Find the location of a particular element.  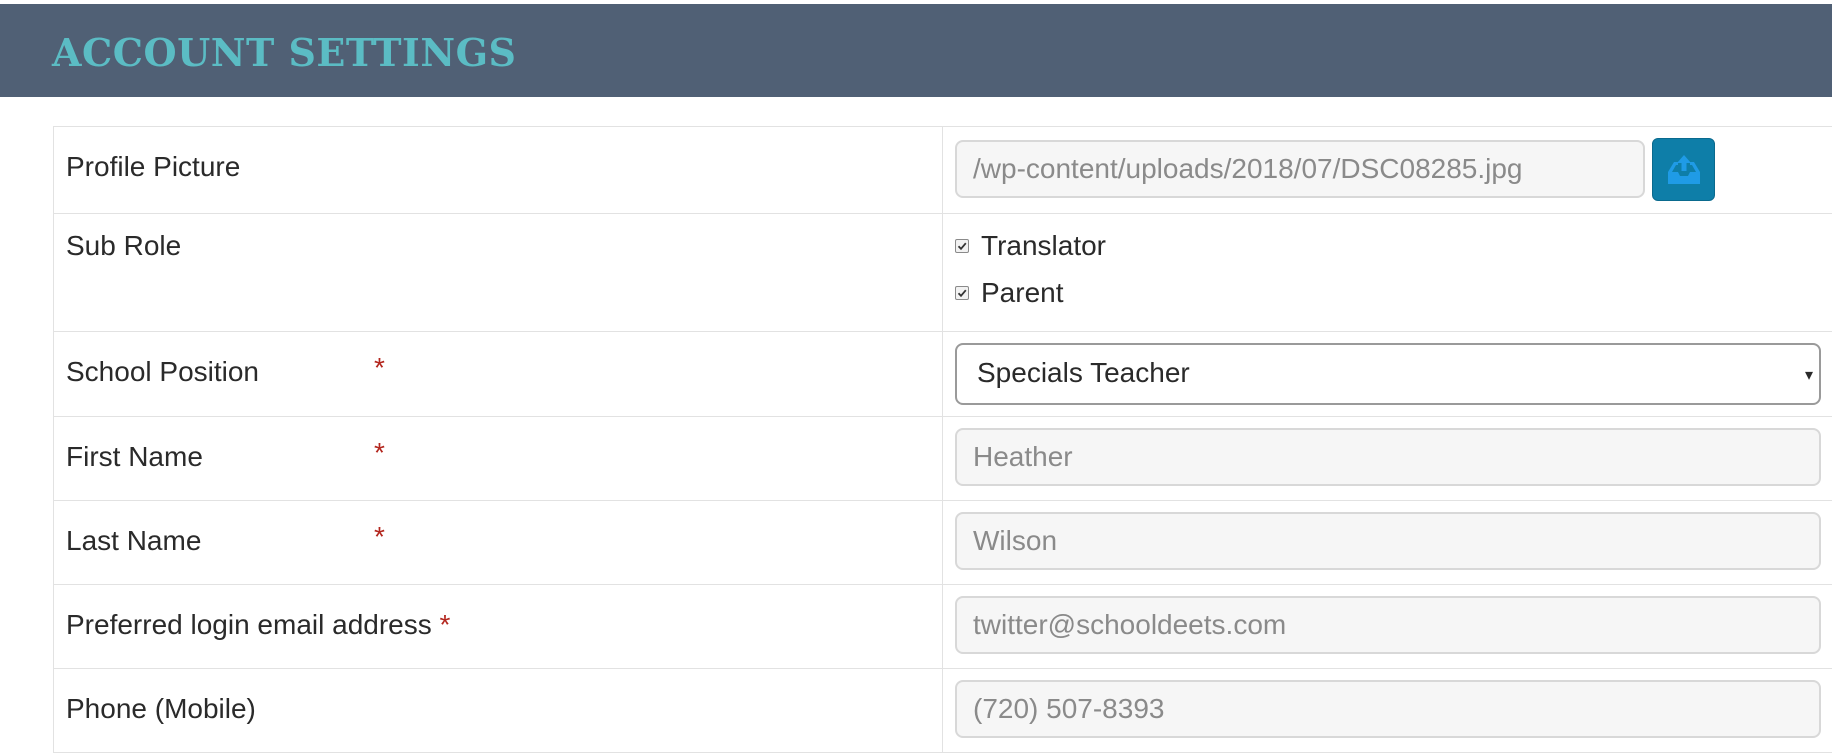

label-cell: School Position * is located at coordinates (498, 374).